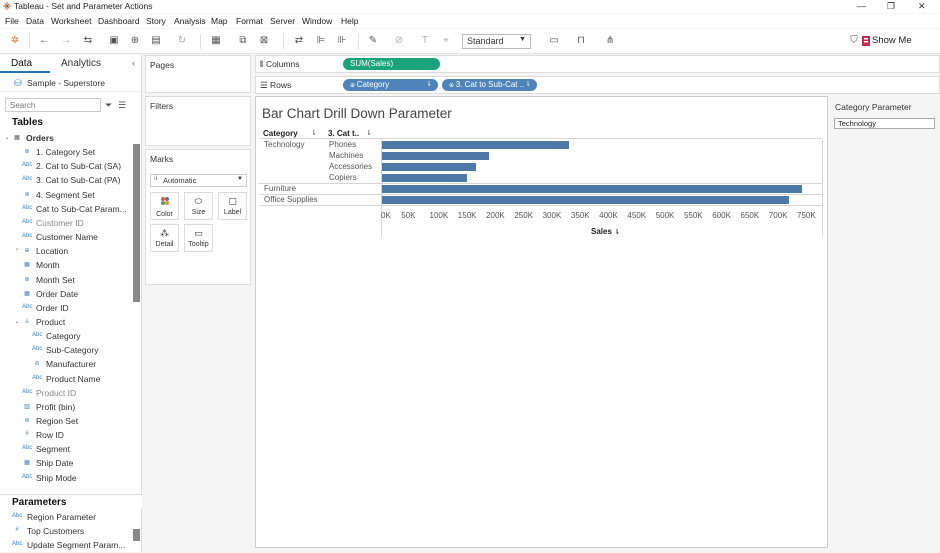 This screenshot has width=940, height=553. I want to click on swap-icon: ⇆, so click(88, 41).